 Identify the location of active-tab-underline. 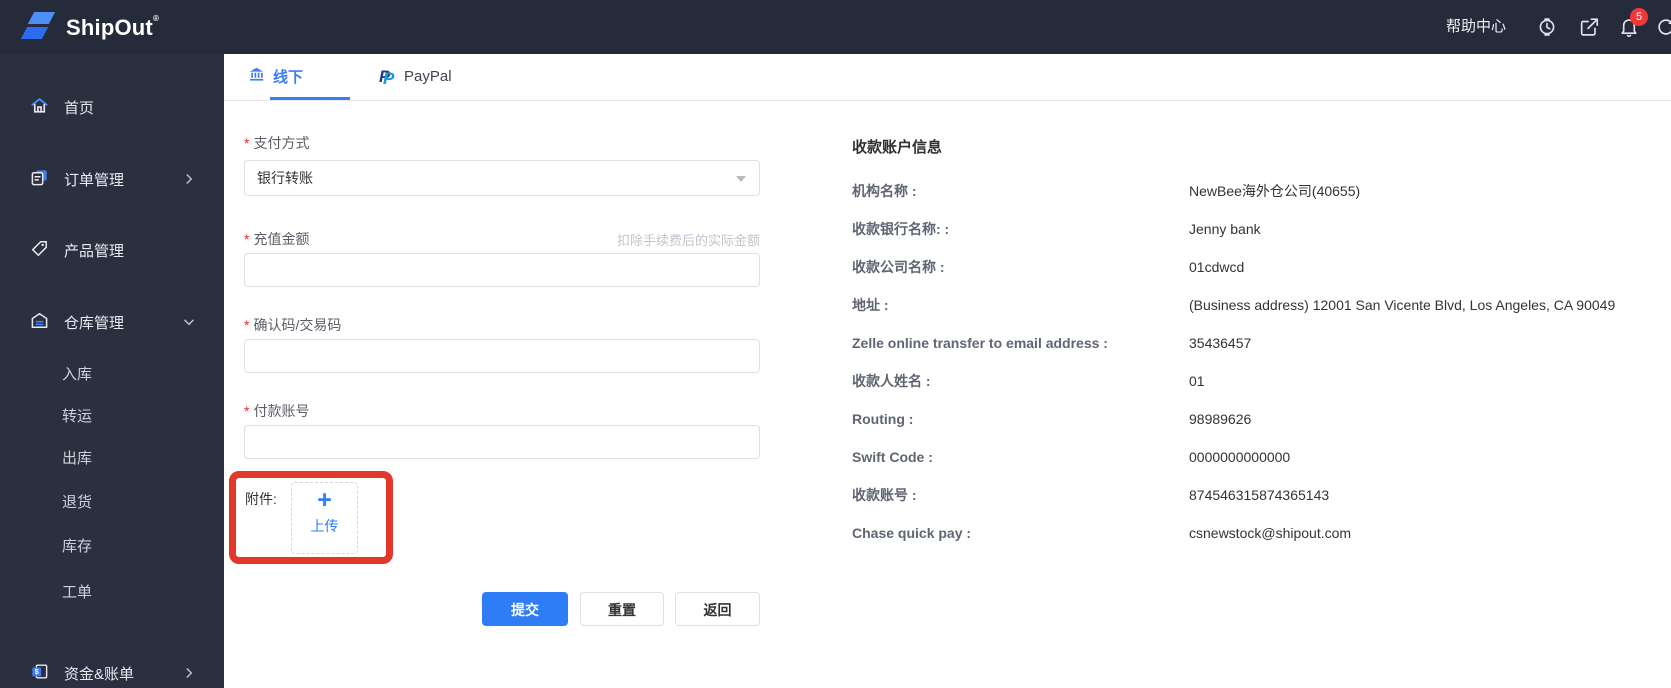
(310, 98).